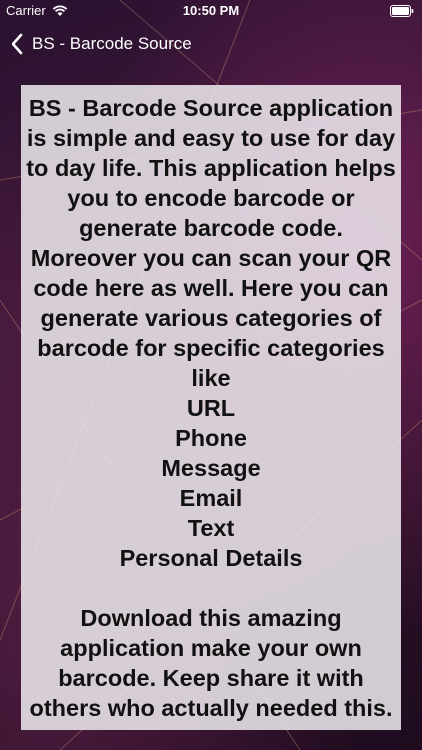  Describe the element at coordinates (211, 44) in the screenshot. I see `navigation-bar: BS - Barcode Source` at that location.